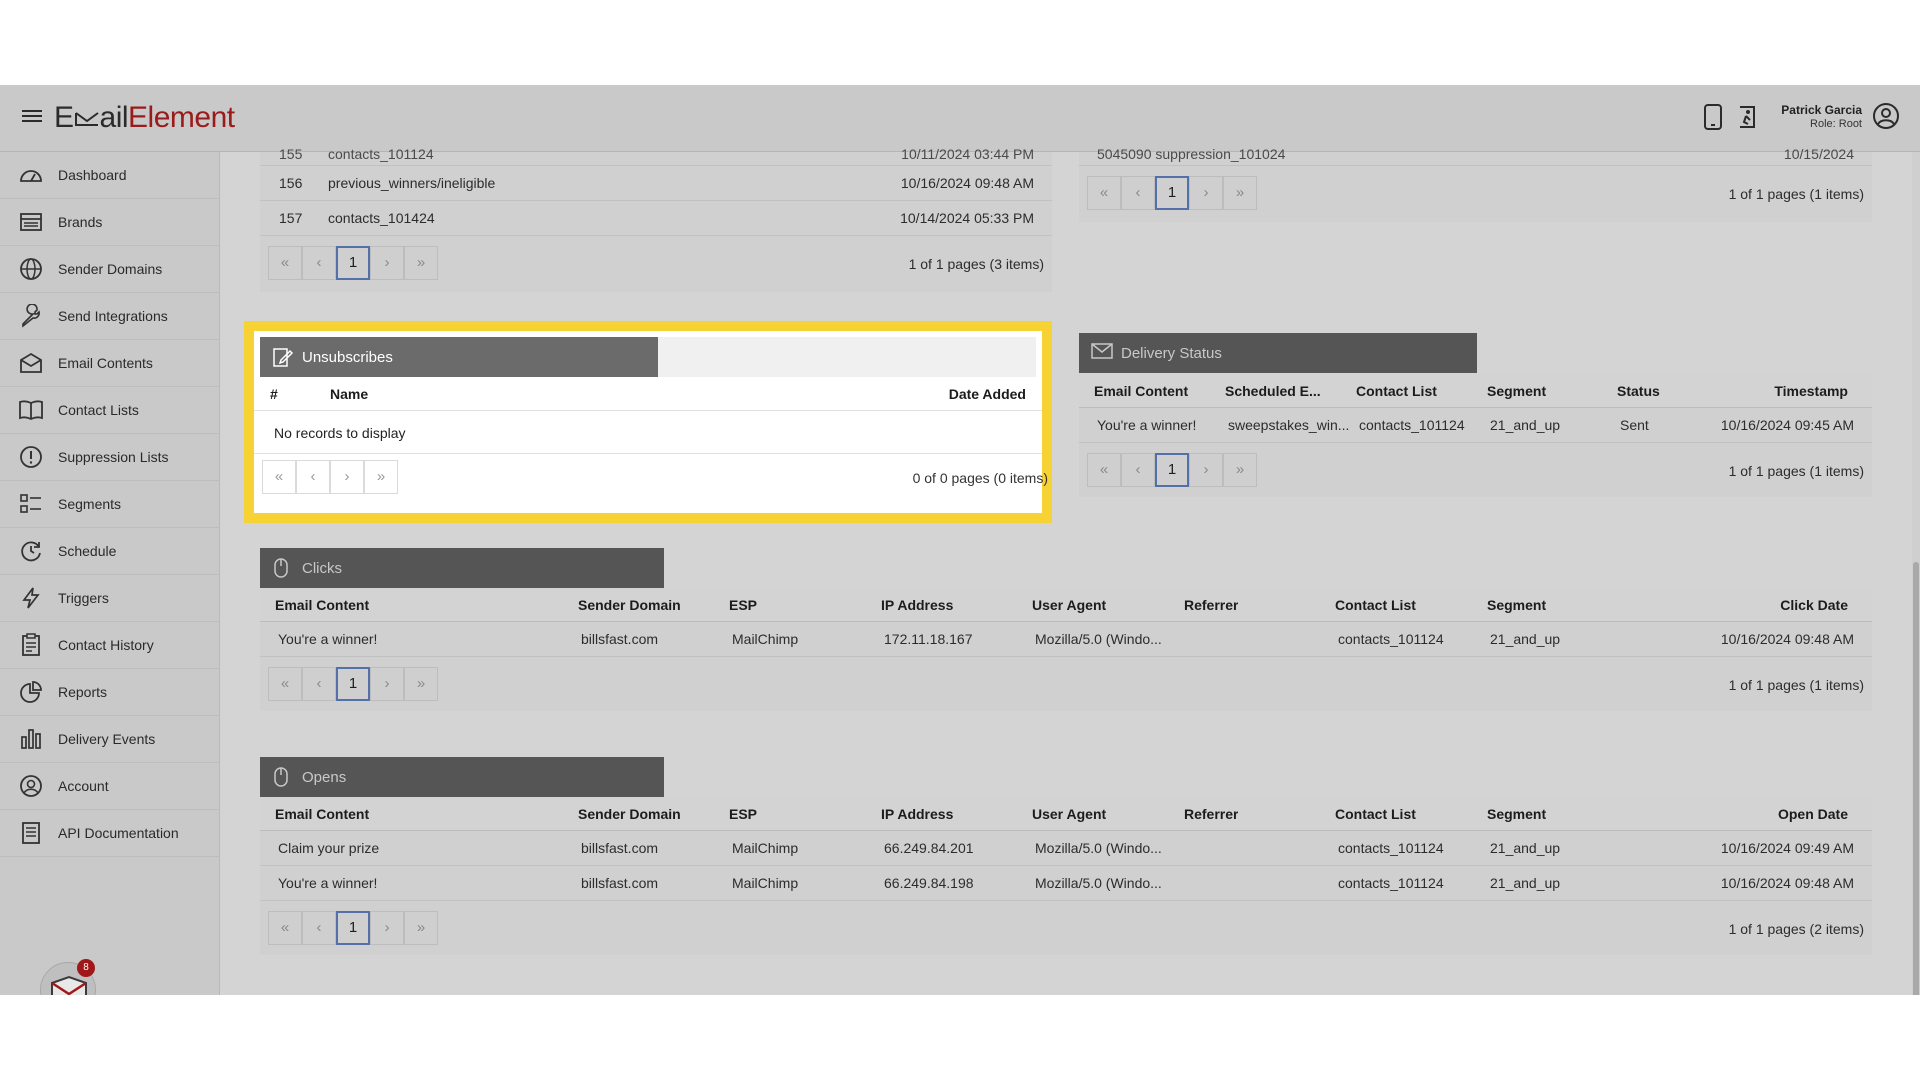 Image resolution: width=1920 pixels, height=1080 pixels. Describe the element at coordinates (109, 645) in the screenshot. I see `sidebar-item-contact-history: Contact History` at that location.